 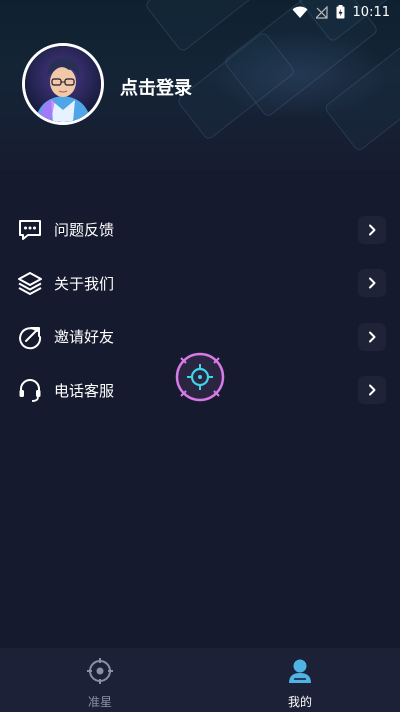 What do you see at coordinates (300, 673) in the screenshot?
I see `person-icon` at bounding box center [300, 673].